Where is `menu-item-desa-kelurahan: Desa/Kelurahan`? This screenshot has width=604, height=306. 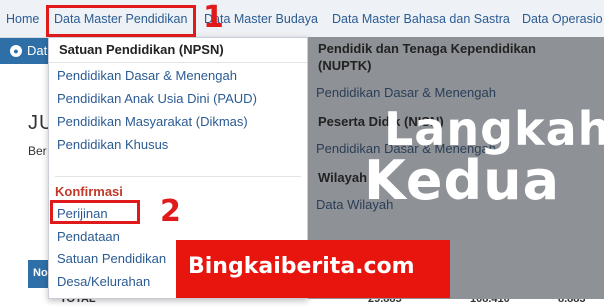
menu-item-desa-kelurahan: Desa/Kelurahan is located at coordinates (103, 281).